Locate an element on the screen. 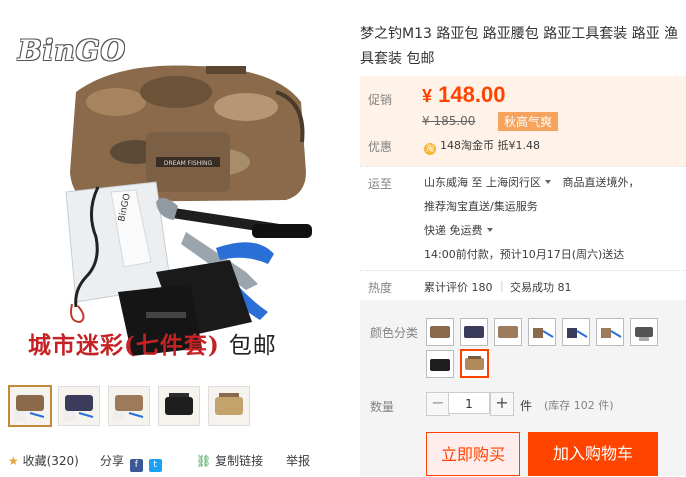 The height and width of the screenshot is (477, 686). ship-to-select: 上海闵行区 is located at coordinates (518, 182).